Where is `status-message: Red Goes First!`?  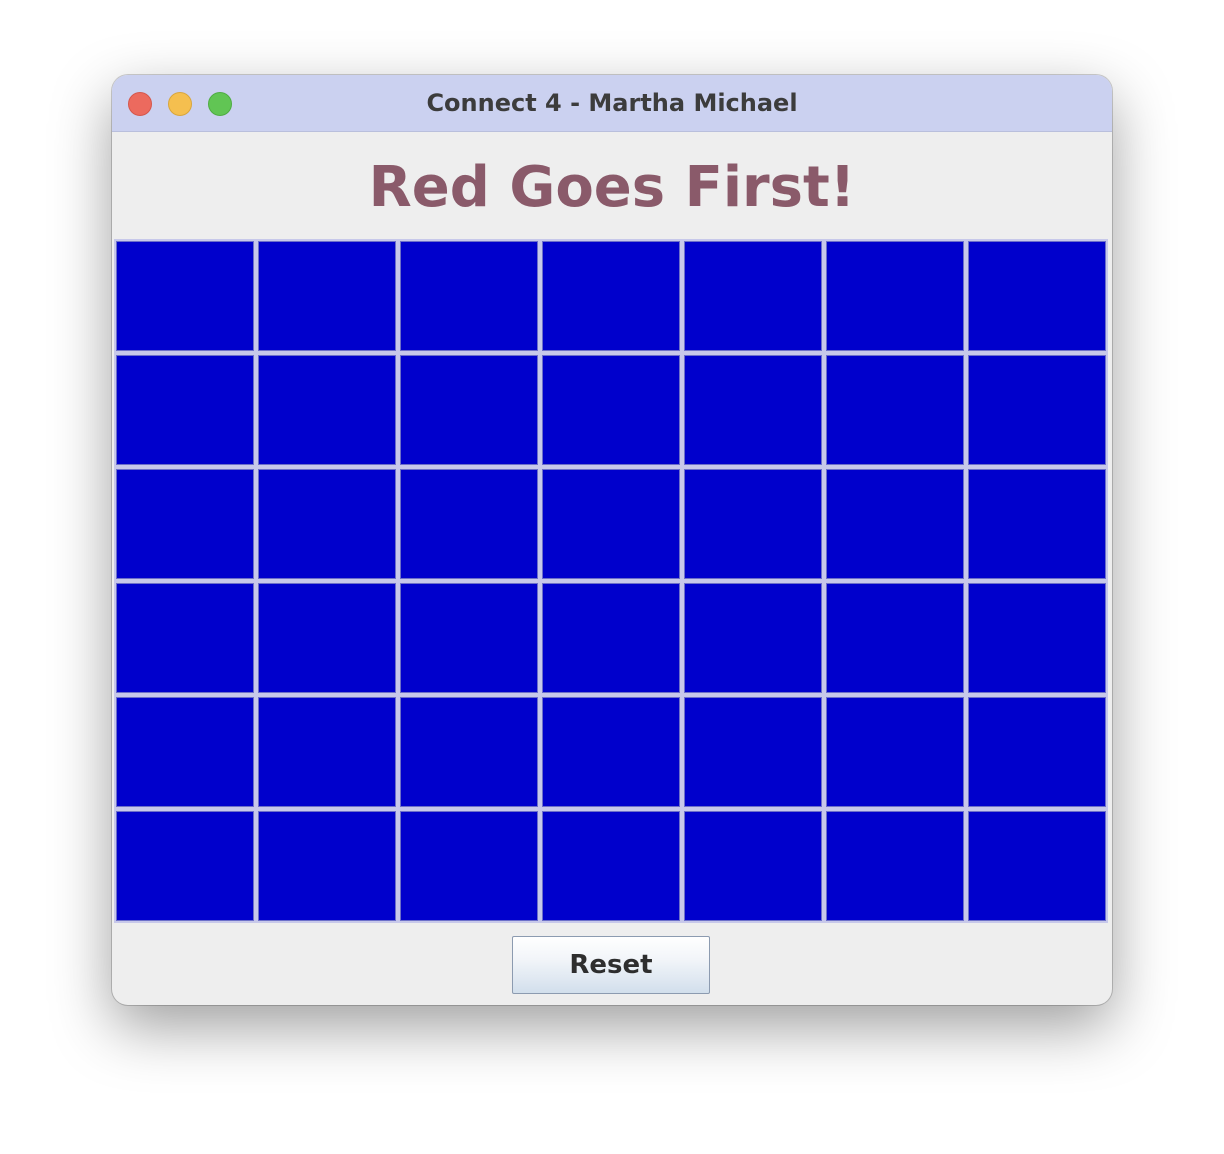
status-message: Red Goes First! is located at coordinates (612, 187).